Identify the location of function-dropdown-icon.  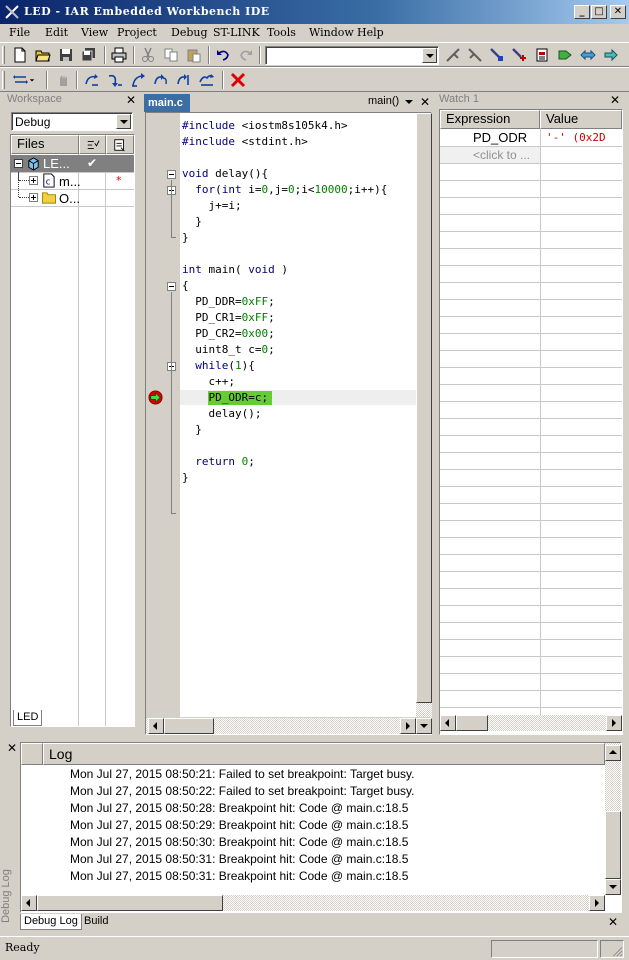
(409, 102).